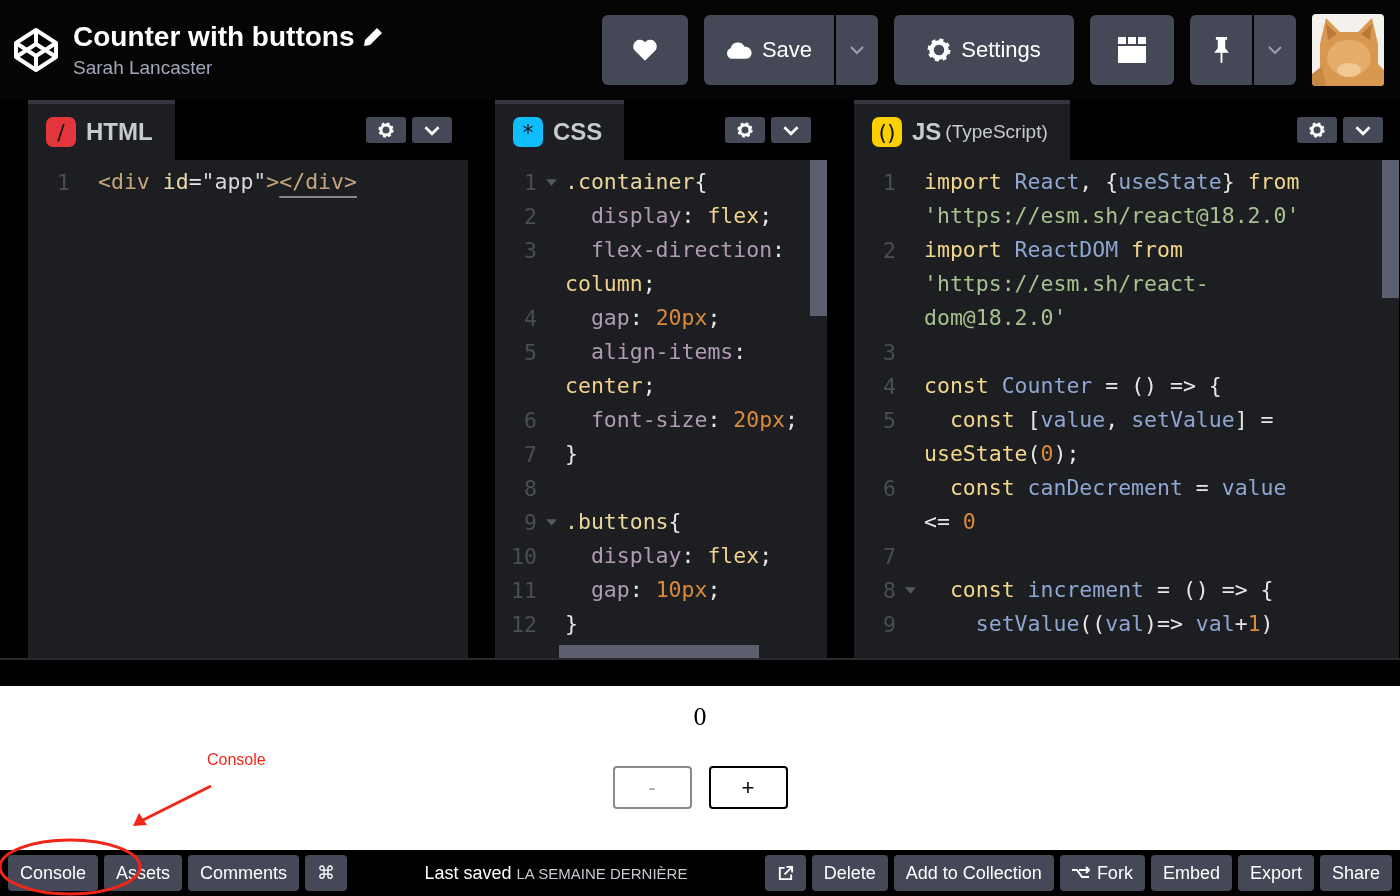 The image size is (1400, 896). What do you see at coordinates (668, 352) in the screenshot?
I see `code-line: align-items:` at bounding box center [668, 352].